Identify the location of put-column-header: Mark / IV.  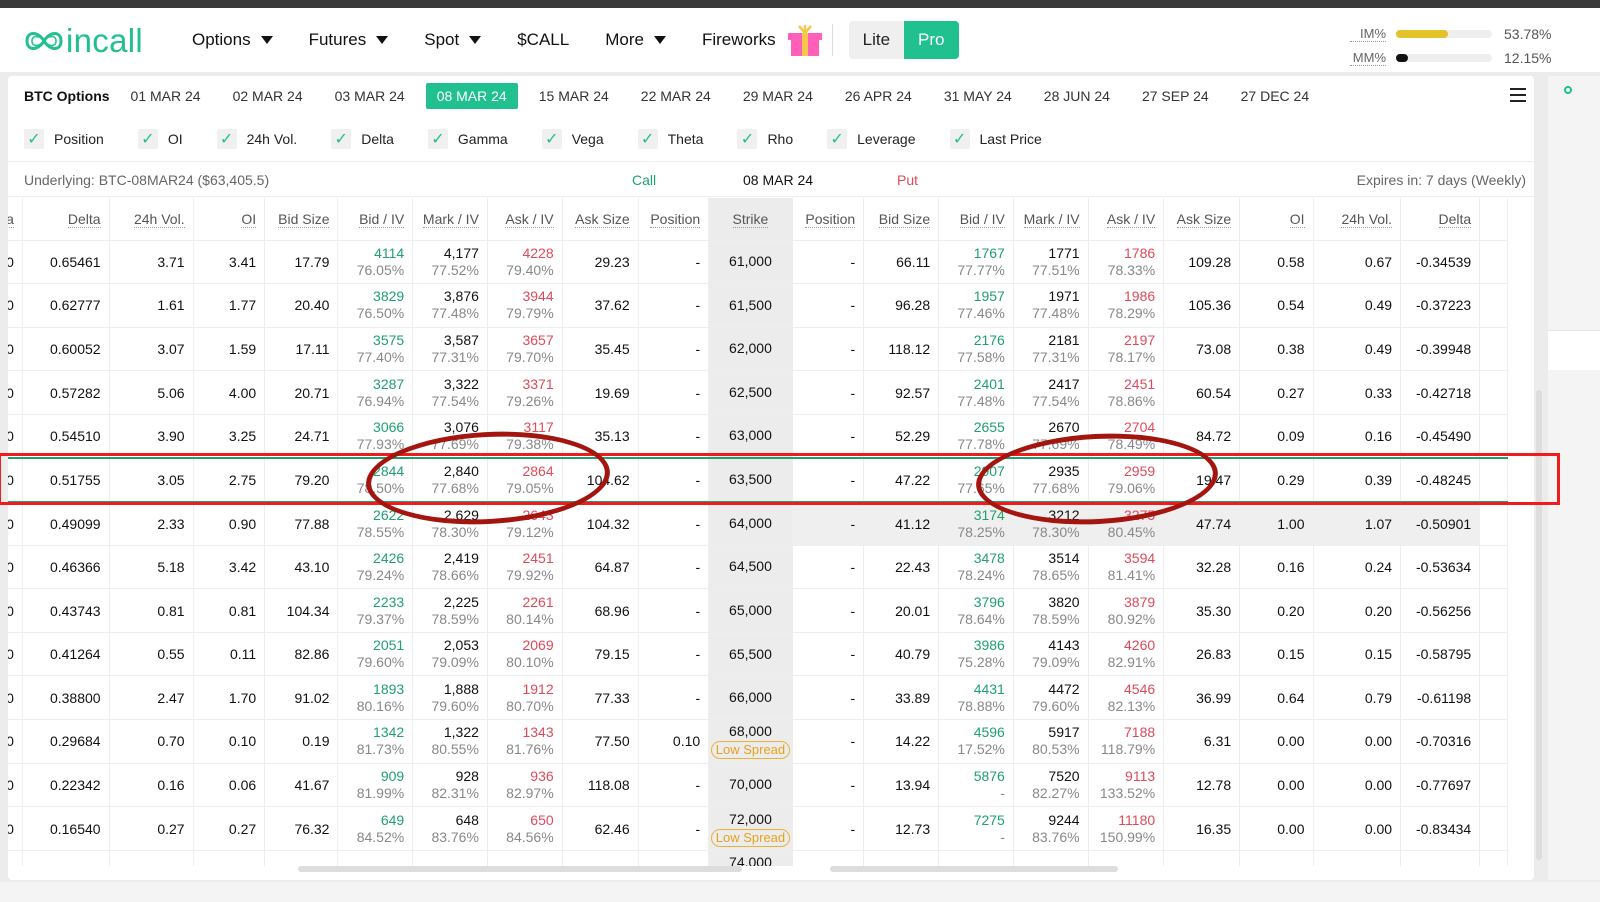
(1051, 219).